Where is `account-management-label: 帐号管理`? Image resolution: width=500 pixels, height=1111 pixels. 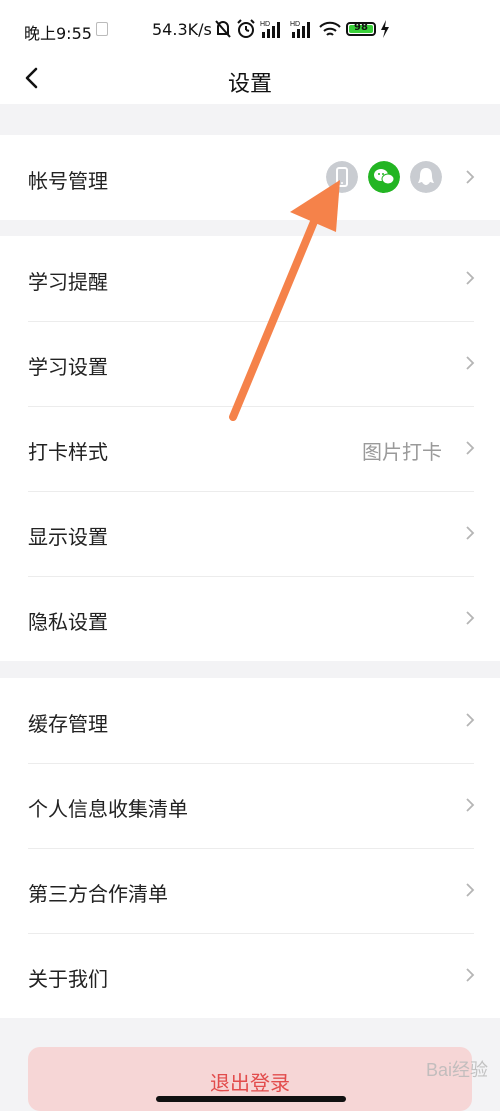
account-management-label: 帐号管理 is located at coordinates (68, 181).